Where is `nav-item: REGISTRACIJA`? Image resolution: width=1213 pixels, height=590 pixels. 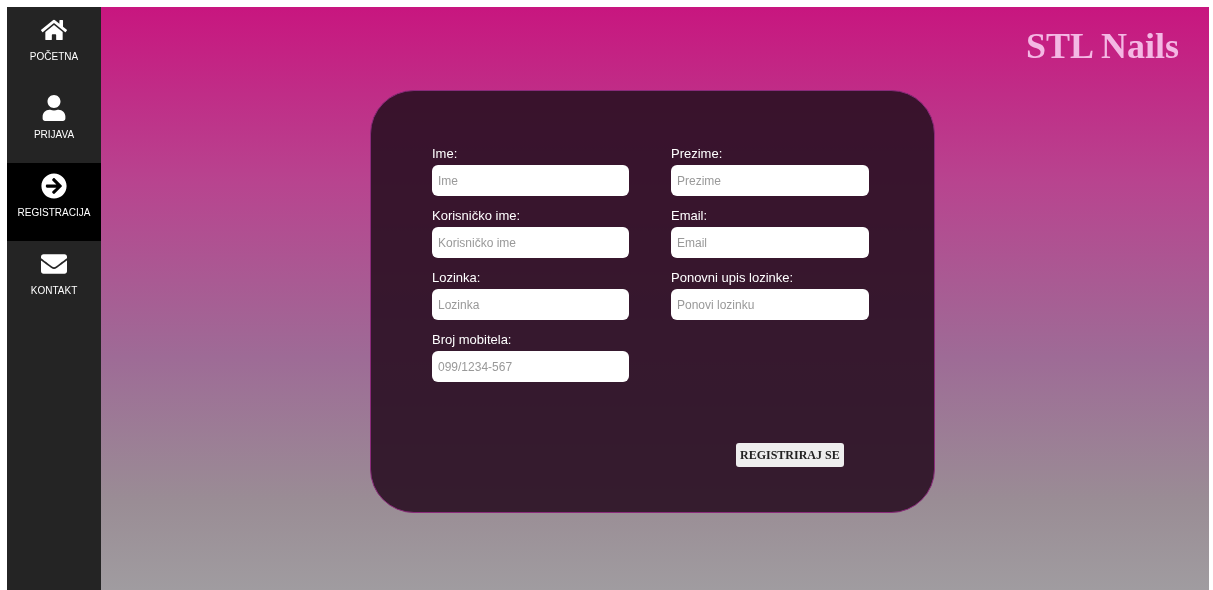
nav-item: REGISTRACIJA is located at coordinates (54, 202).